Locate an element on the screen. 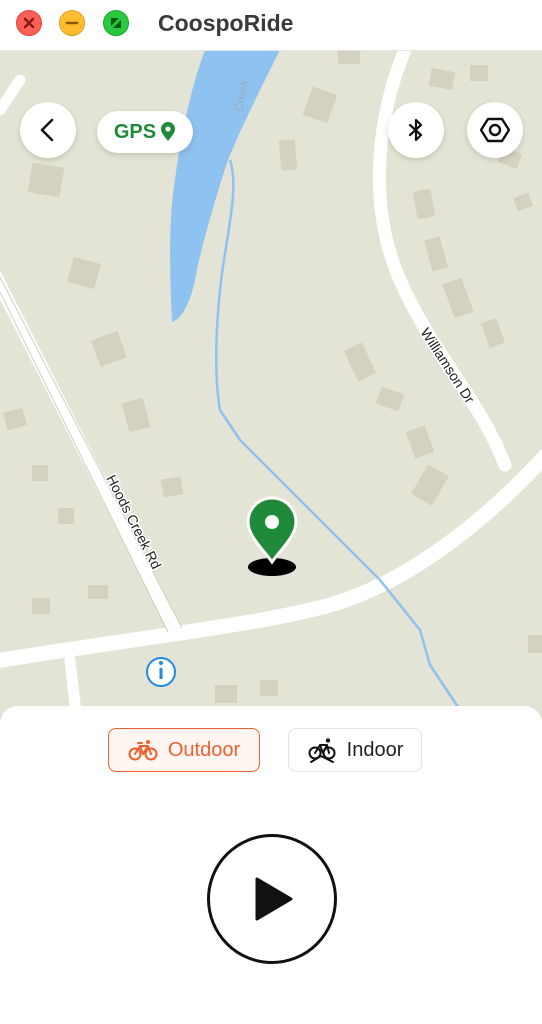 This screenshot has width=542, height=1024. start-ride-button is located at coordinates (272, 899).